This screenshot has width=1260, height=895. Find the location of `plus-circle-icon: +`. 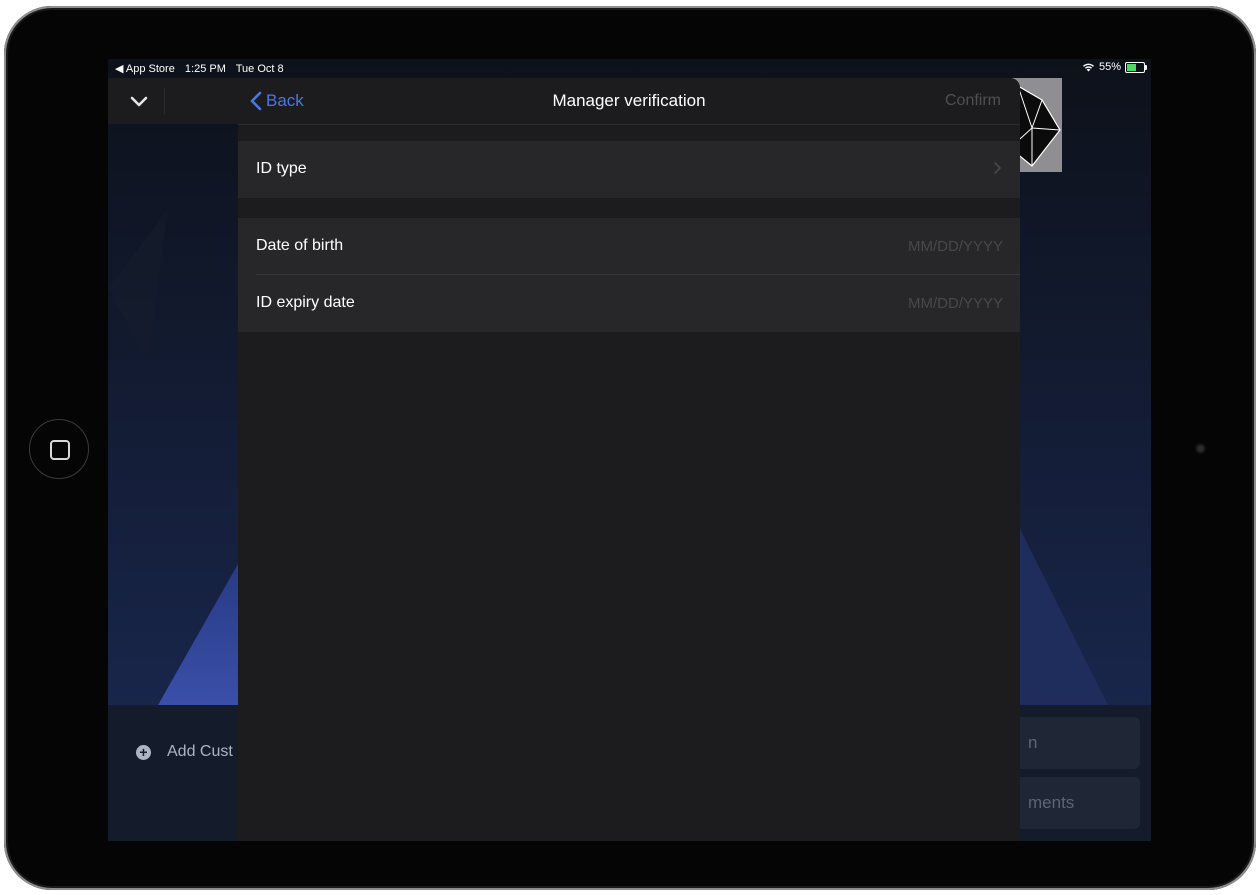

plus-circle-icon: + is located at coordinates (143, 752).